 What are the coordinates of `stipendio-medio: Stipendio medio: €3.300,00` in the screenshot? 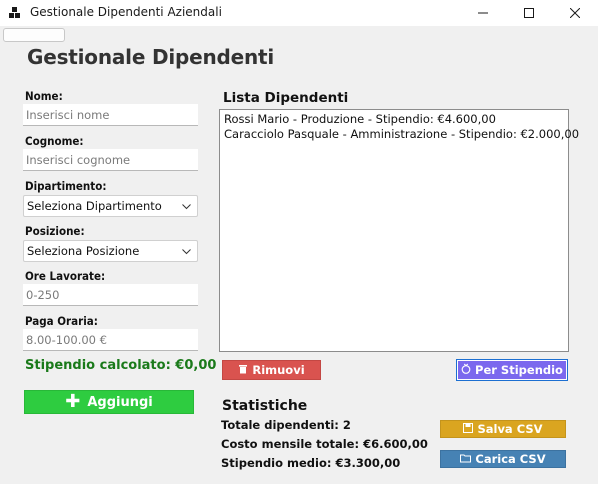 It's located at (311, 463).